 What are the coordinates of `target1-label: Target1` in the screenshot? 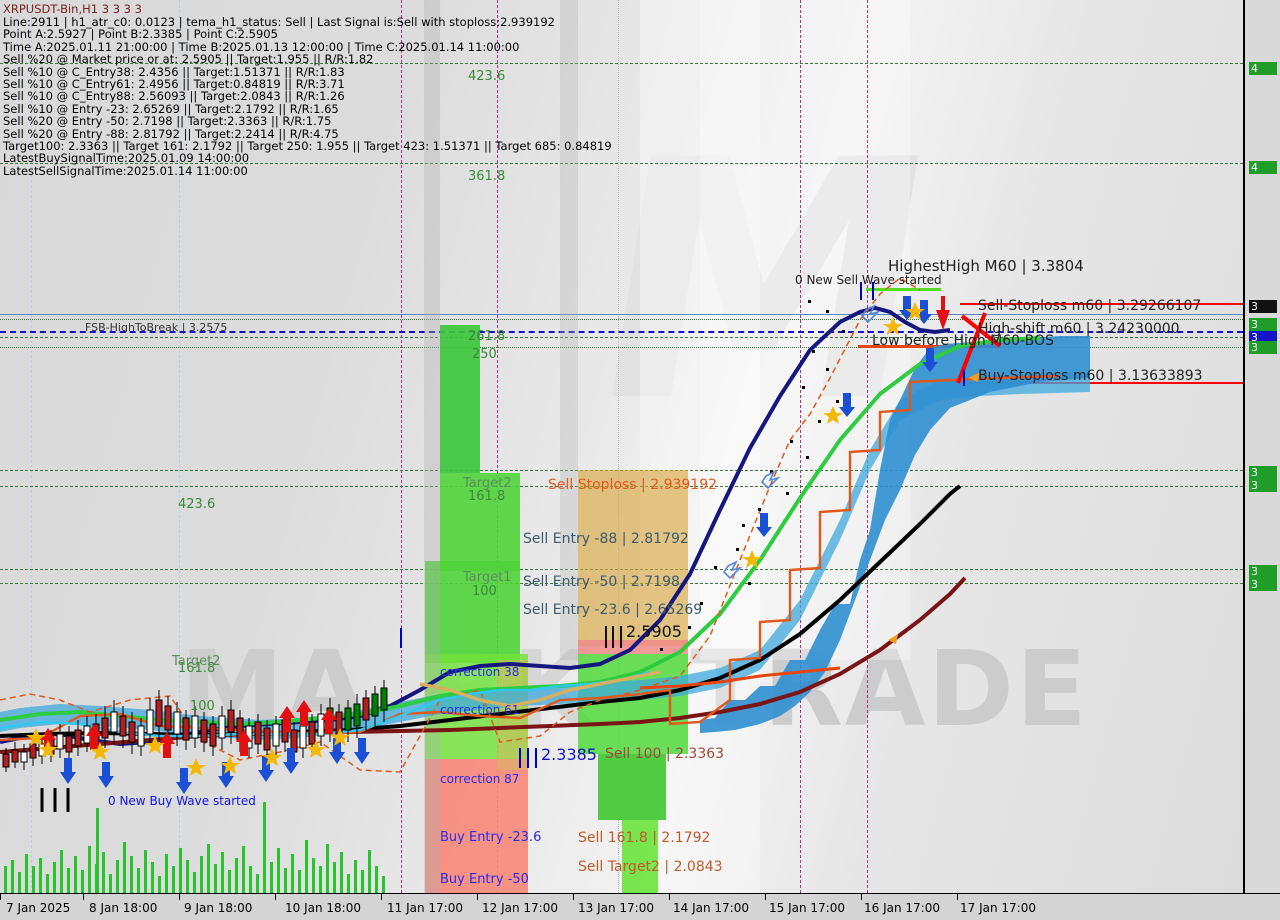 It's located at (487, 577).